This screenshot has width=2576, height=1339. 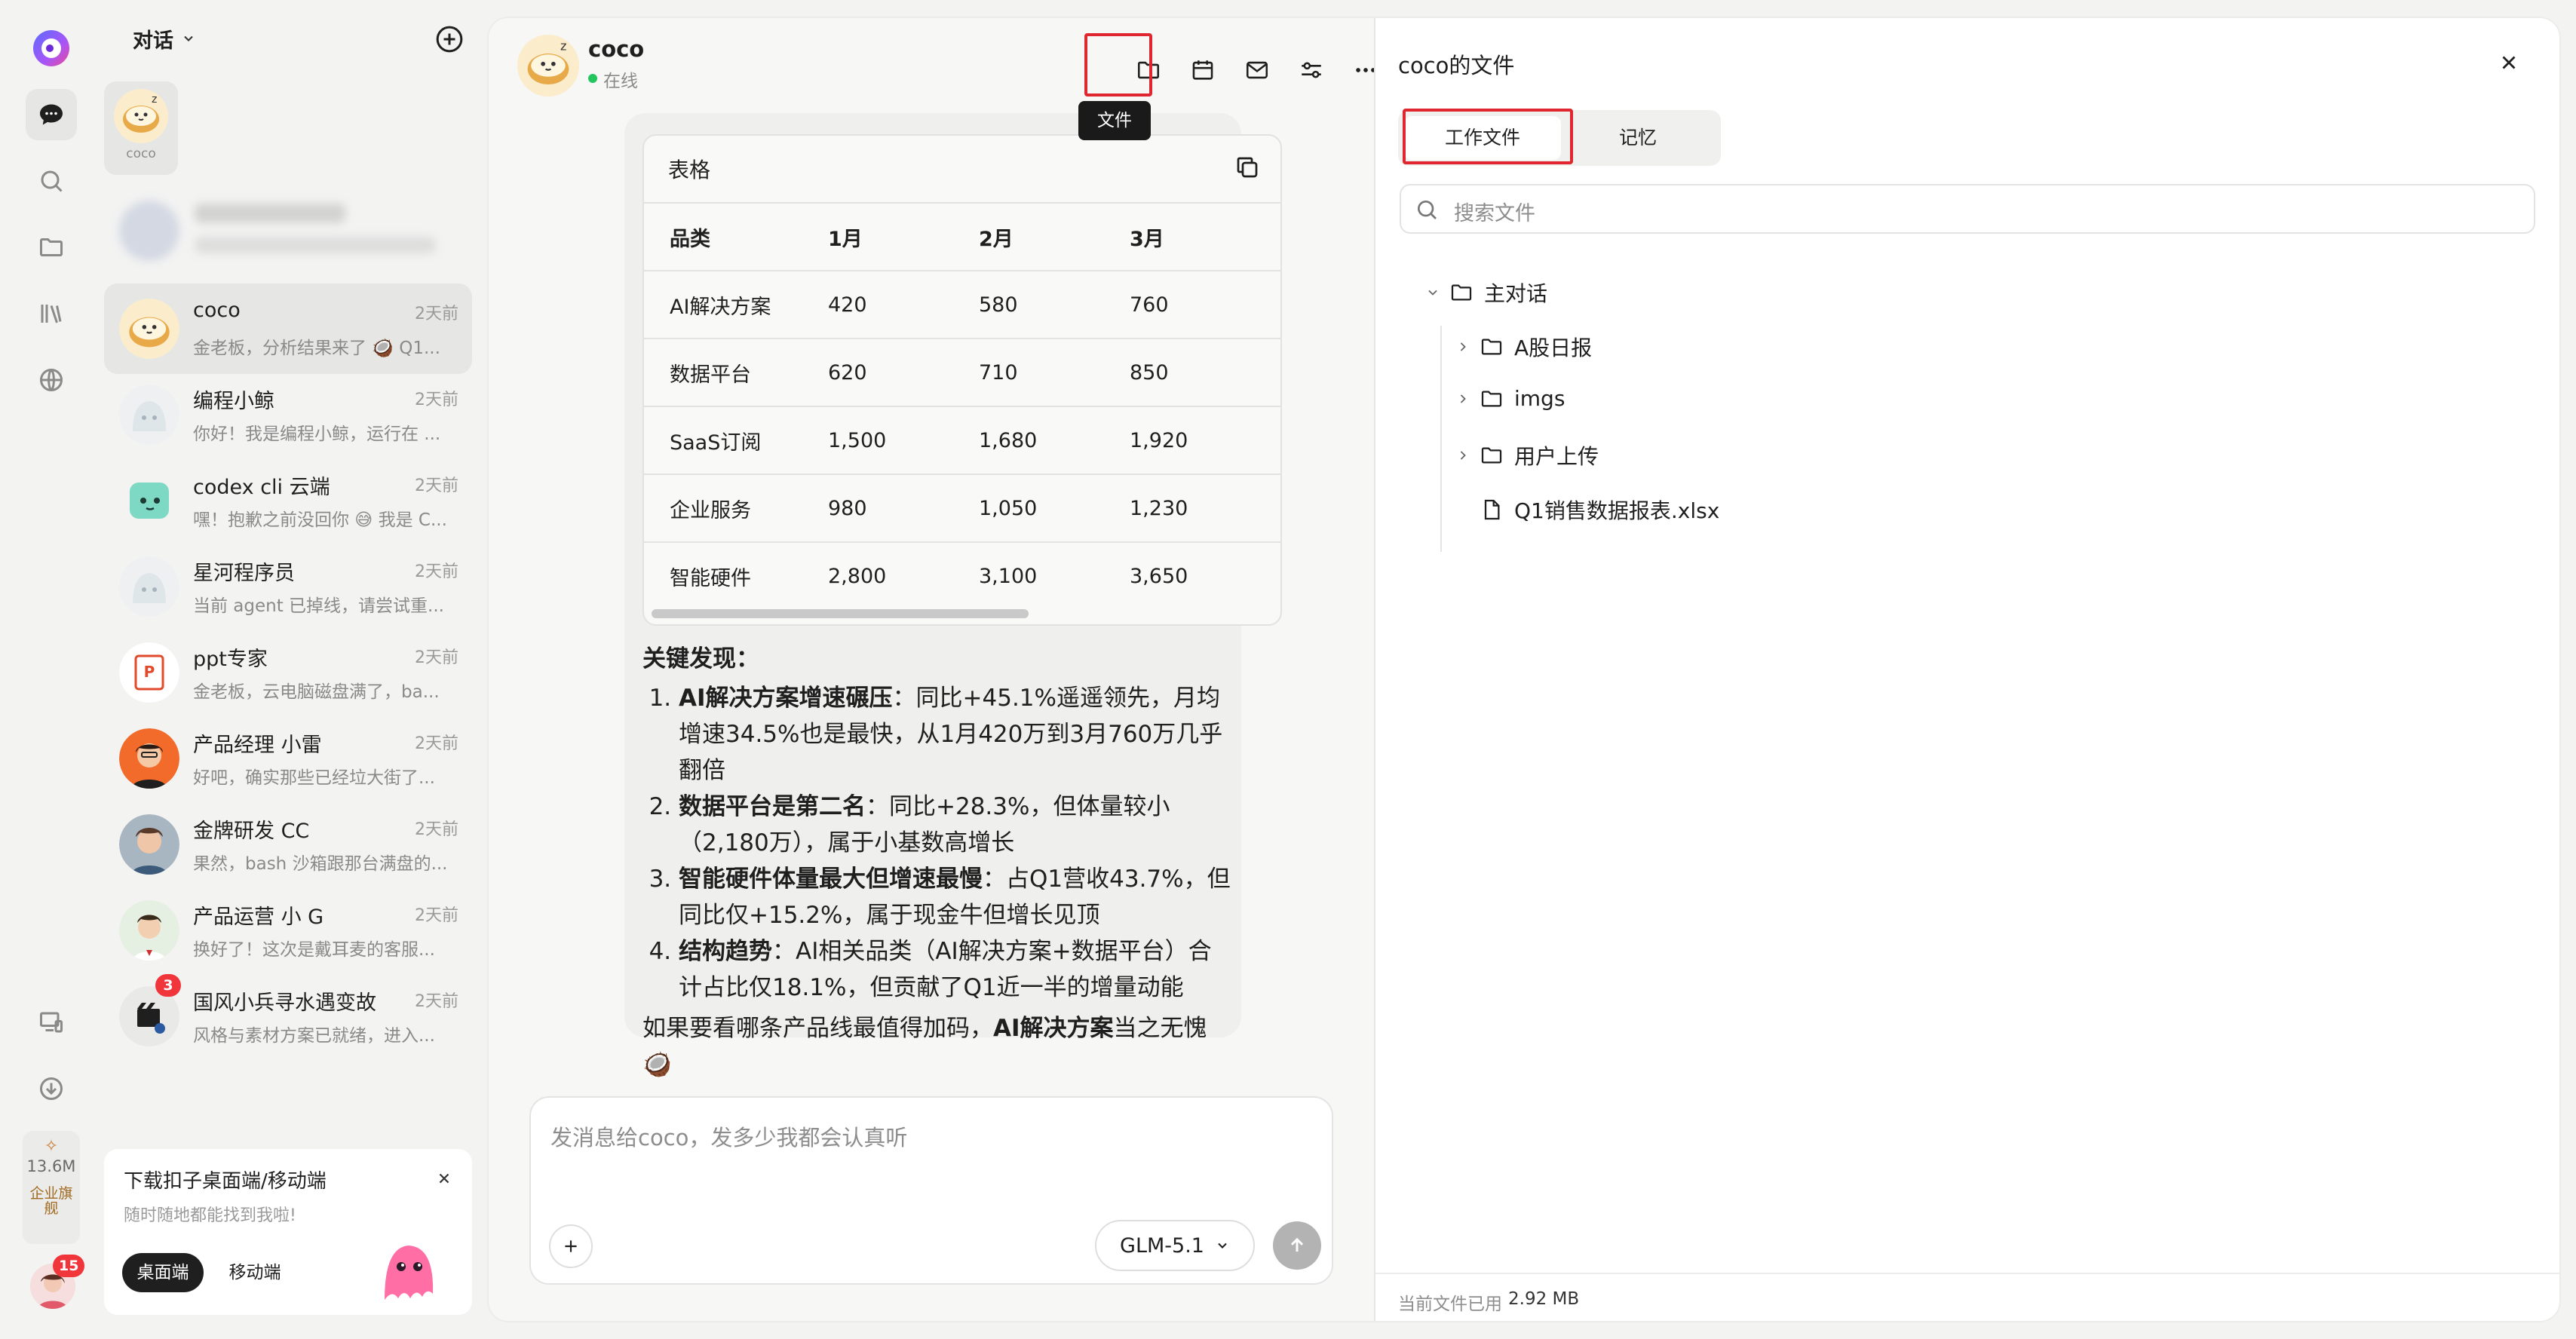 I want to click on agent-status: 在线, so click(x=620, y=81).